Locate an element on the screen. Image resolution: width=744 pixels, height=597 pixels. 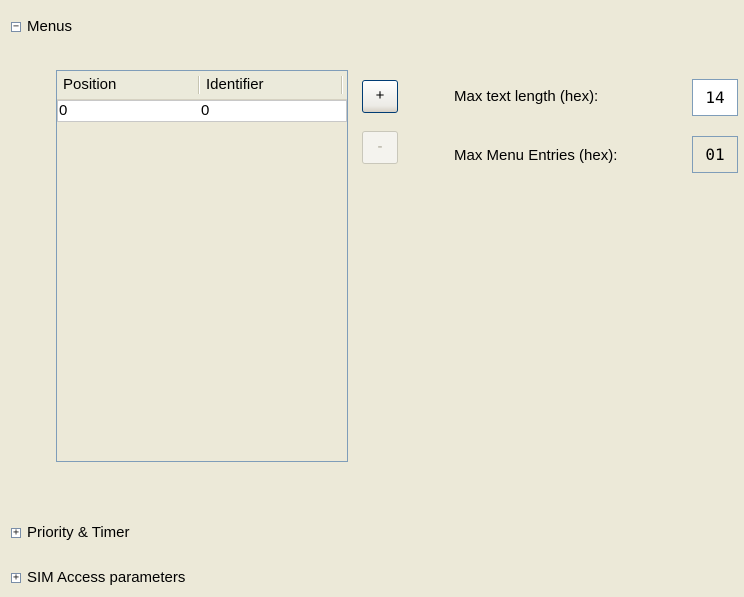
max-text-length-field: 14 is located at coordinates (715, 97).